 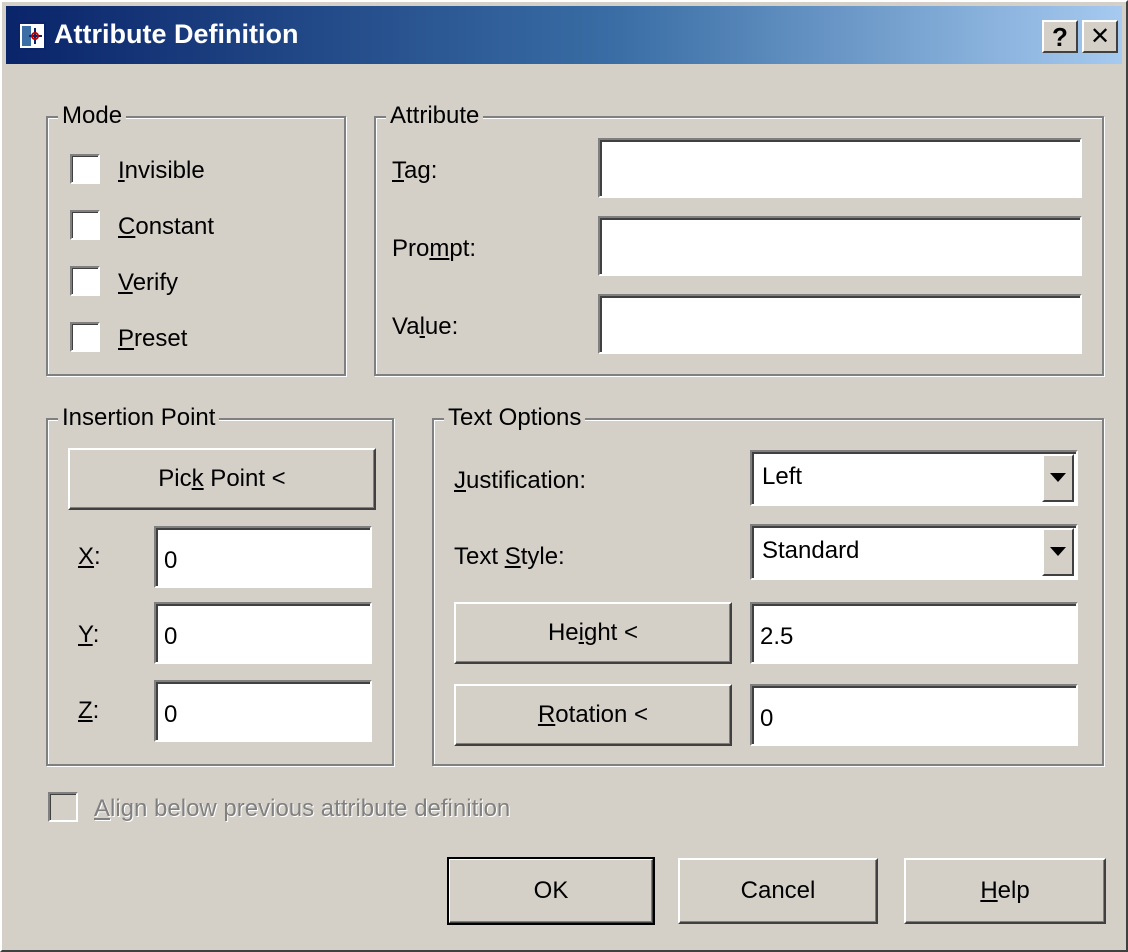 What do you see at coordinates (515, 418) in the screenshot?
I see `text-options-group-title: Text Options` at bounding box center [515, 418].